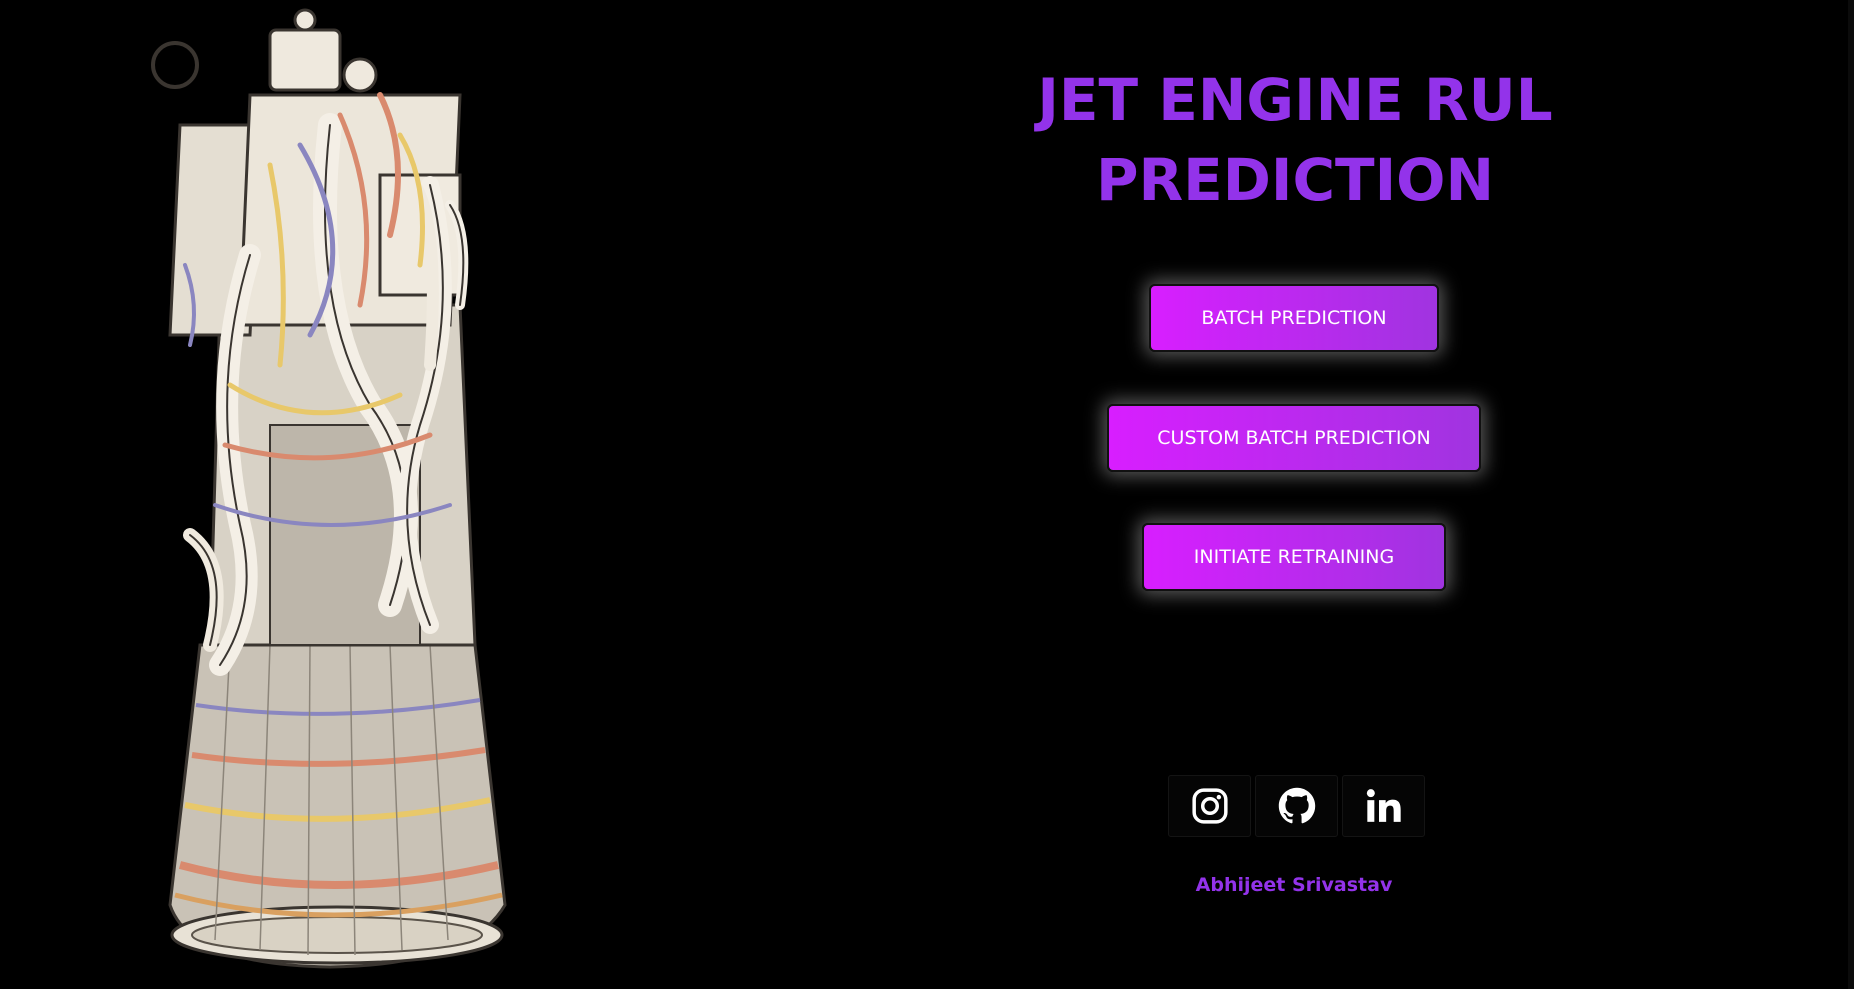 The height and width of the screenshot is (989, 1854). I want to click on linkedin-icon, so click(1383, 805).